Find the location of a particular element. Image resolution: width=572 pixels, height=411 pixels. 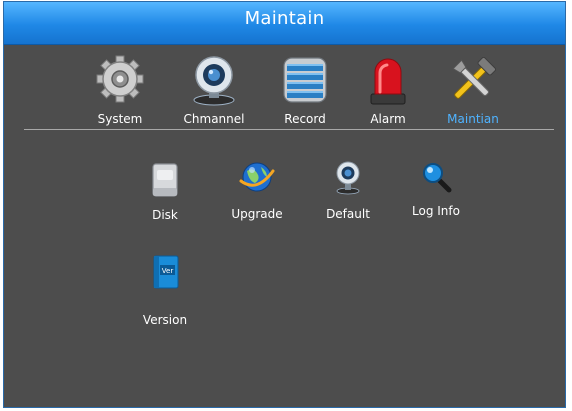

submenu-disk: Disk is located at coordinates (165, 197).